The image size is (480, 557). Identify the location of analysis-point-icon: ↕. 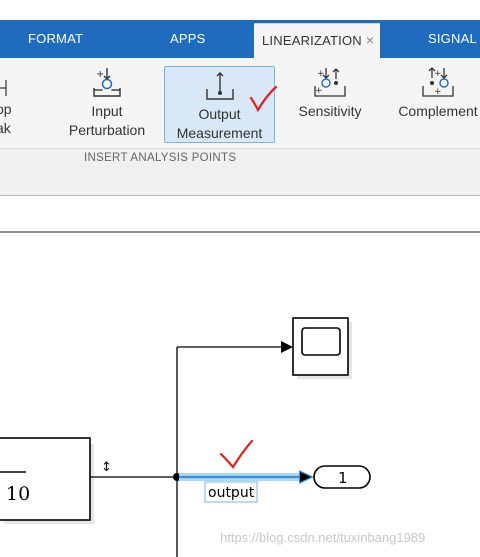
(106, 467).